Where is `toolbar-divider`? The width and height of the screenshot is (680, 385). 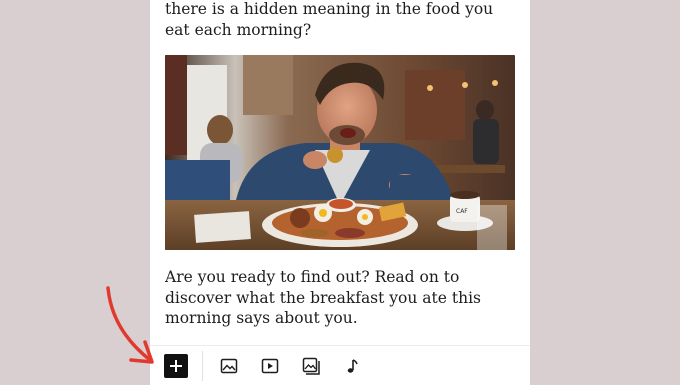 toolbar-divider is located at coordinates (202, 366).